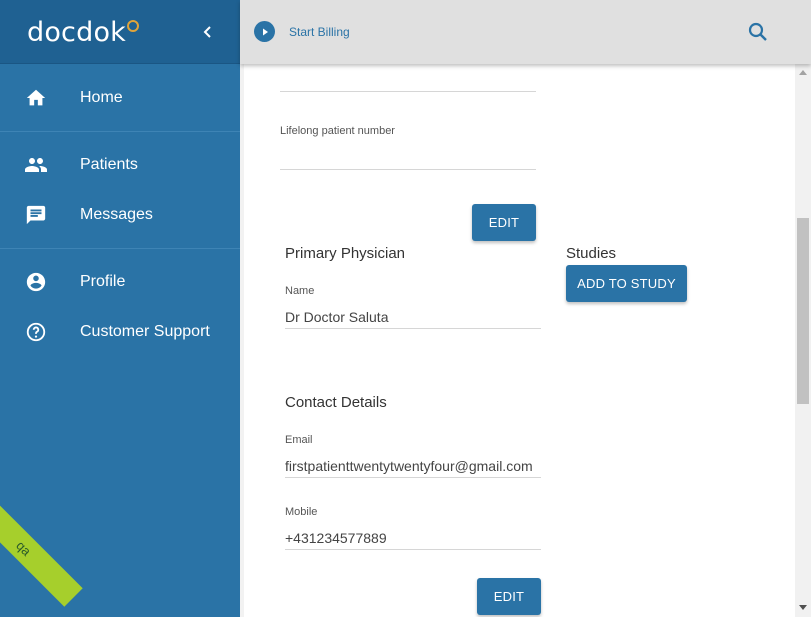 This screenshot has height=617, width=811. I want to click on vertical-scrollbar, so click(803, 340).